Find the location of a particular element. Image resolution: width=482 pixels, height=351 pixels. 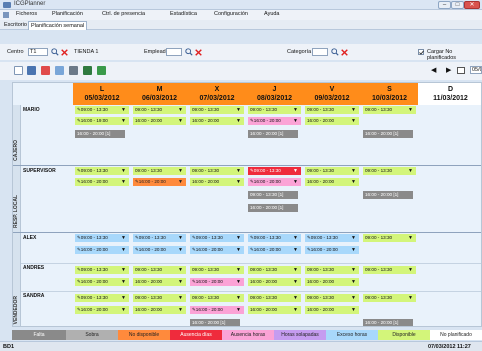

export-icon is located at coordinates (87, 70).